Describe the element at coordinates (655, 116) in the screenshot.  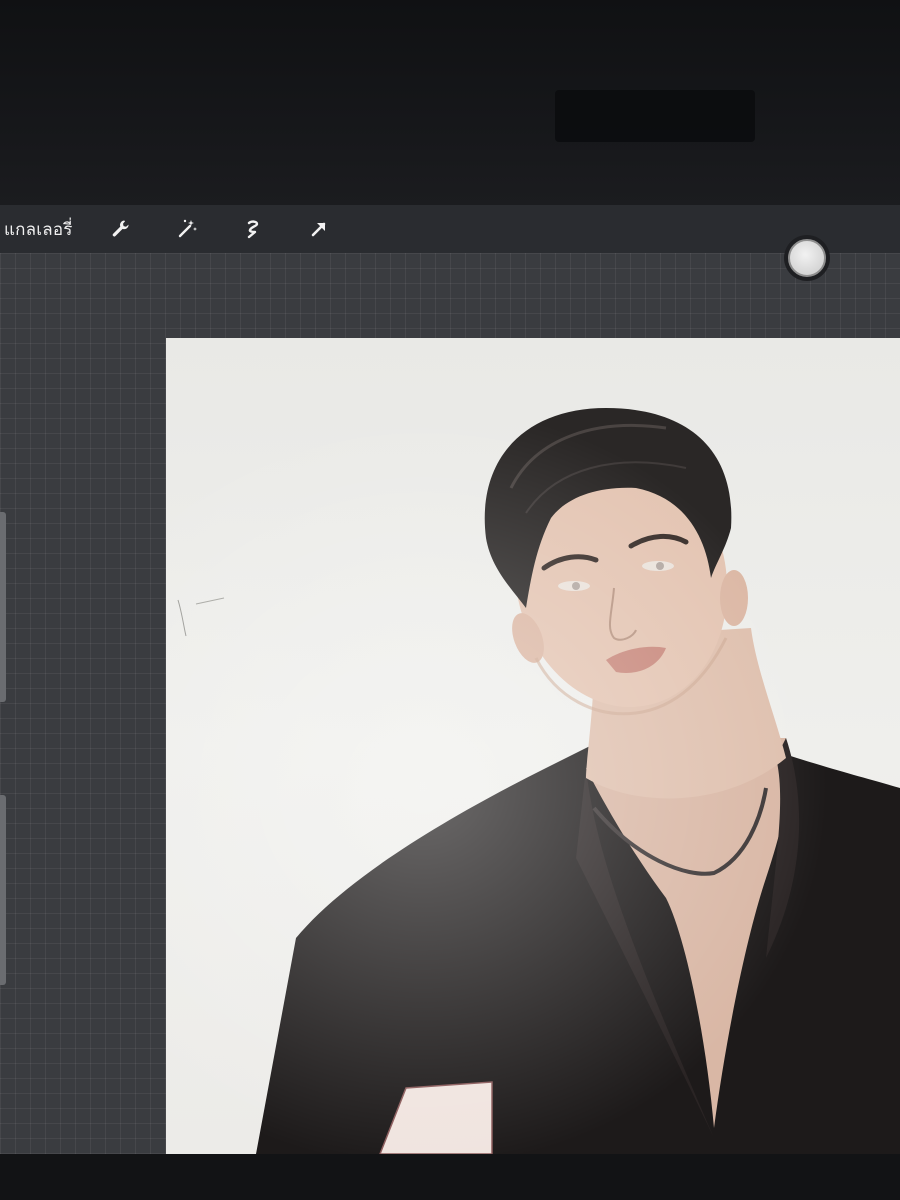
I see `bezel-reflection` at that location.